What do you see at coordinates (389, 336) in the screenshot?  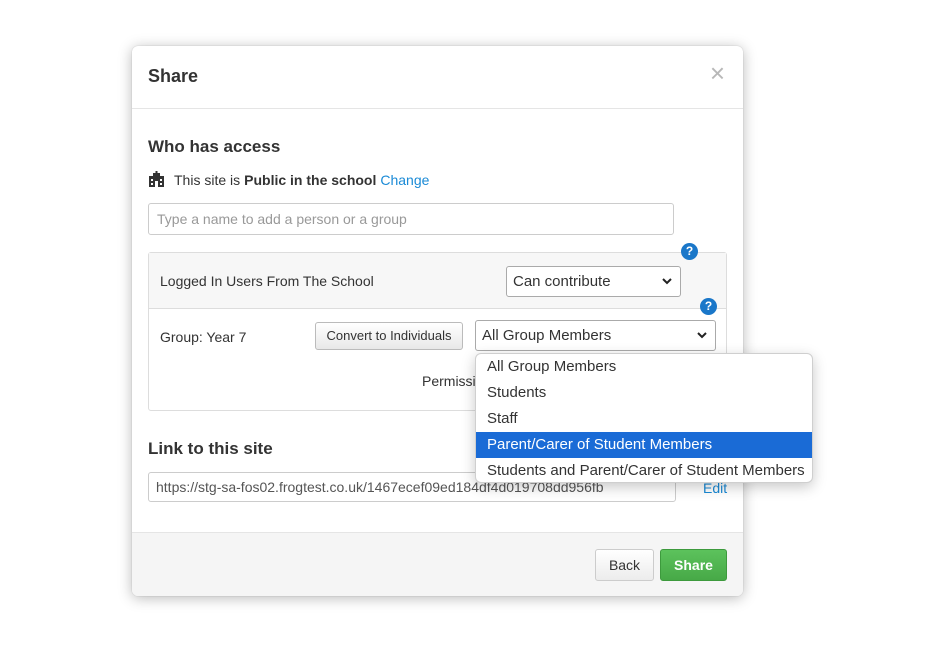 I see `convert-to-individuals-button: Convert to Individuals` at bounding box center [389, 336].